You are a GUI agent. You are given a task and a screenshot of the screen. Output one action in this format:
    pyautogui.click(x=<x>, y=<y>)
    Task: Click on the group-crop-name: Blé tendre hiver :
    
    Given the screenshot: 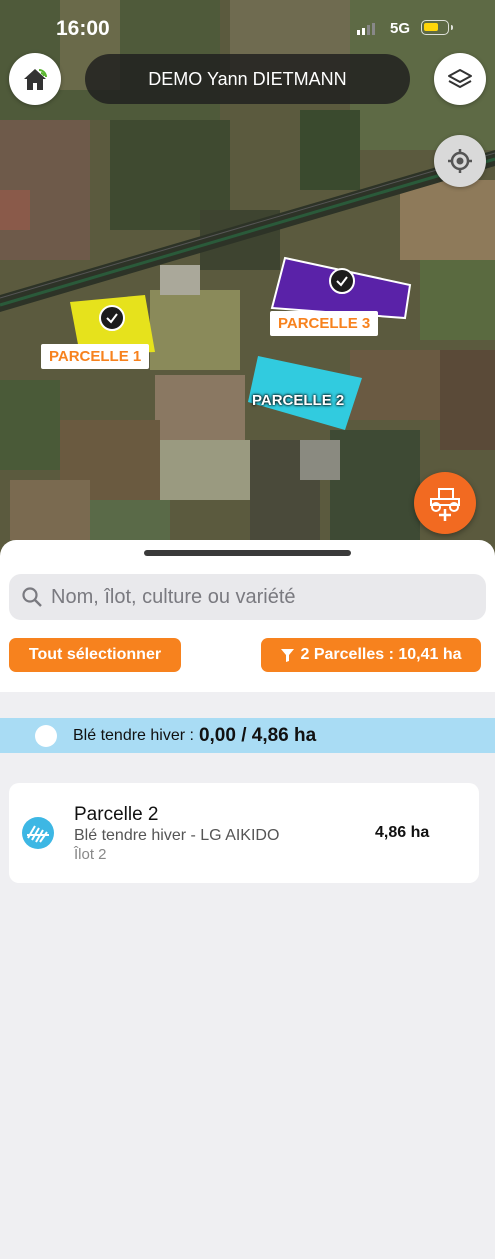 What is the action you would take?
    pyautogui.click(x=133, y=735)
    